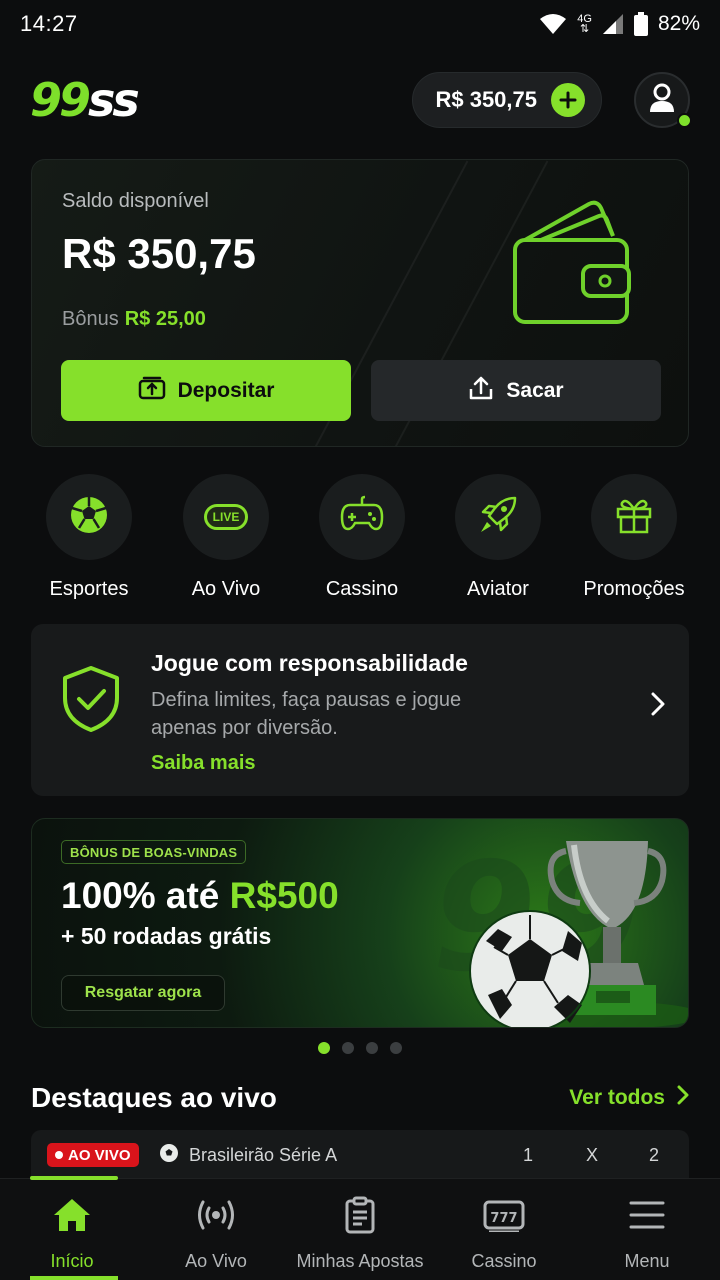 The height and width of the screenshot is (1280, 720). I want to click on battery-icon, so click(640, 24).